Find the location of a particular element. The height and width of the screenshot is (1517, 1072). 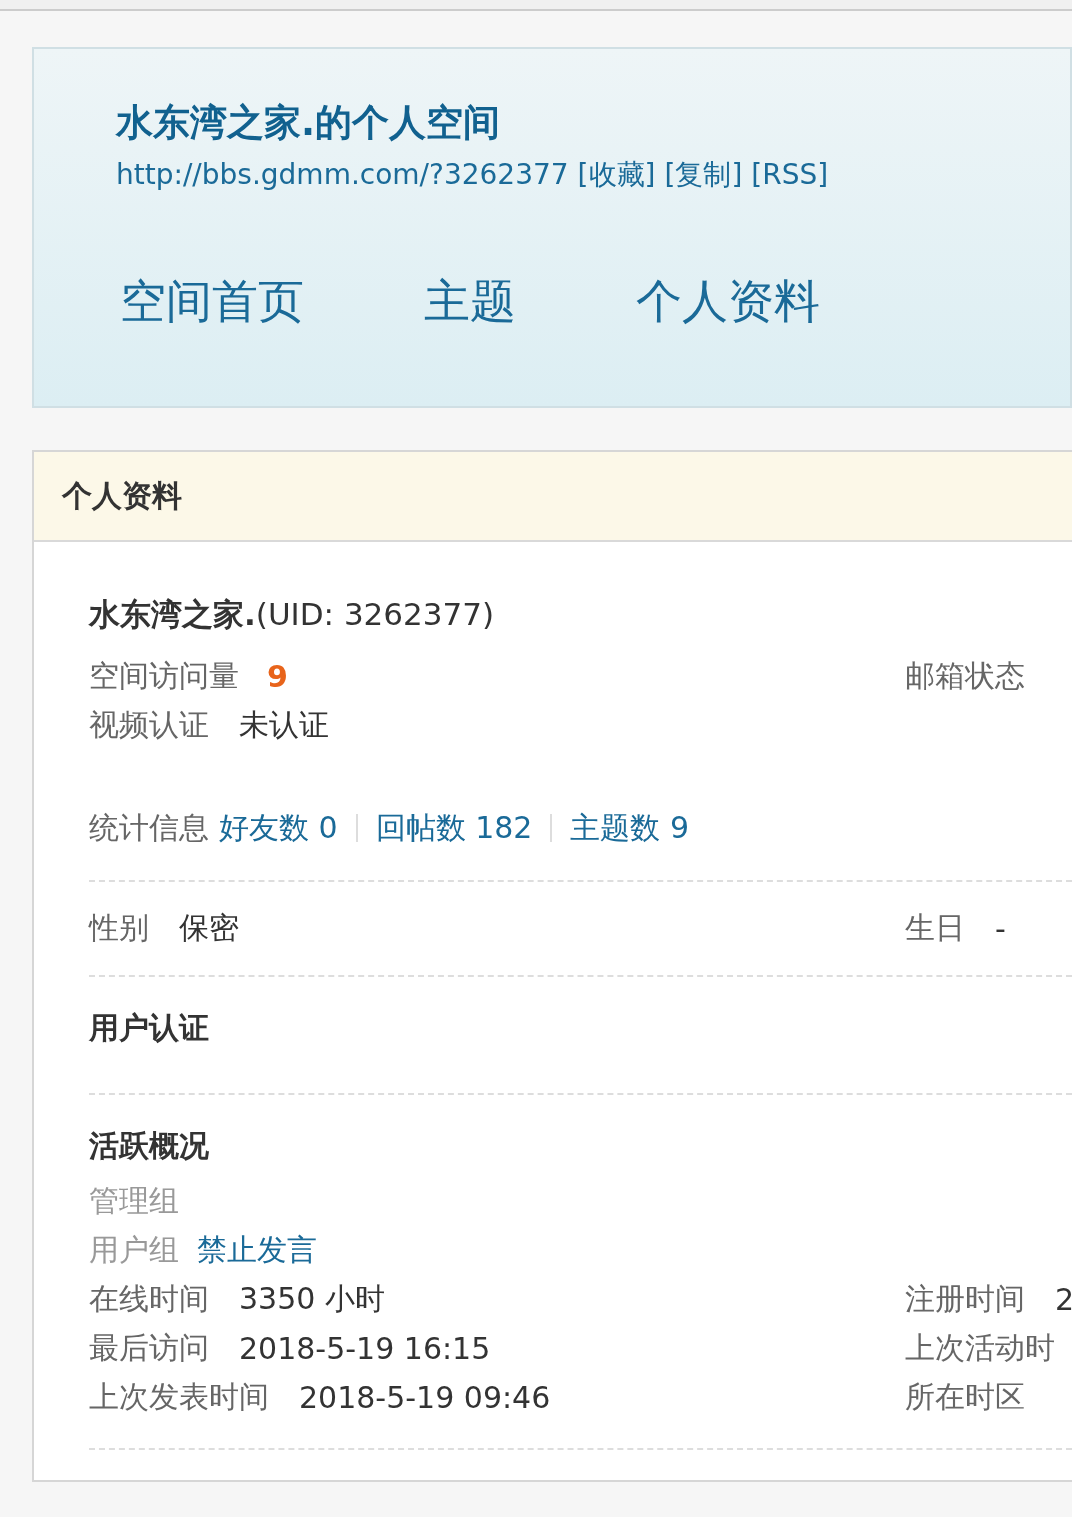

space-title: 水东湾之家.的个人空间 is located at coordinates (309, 123).